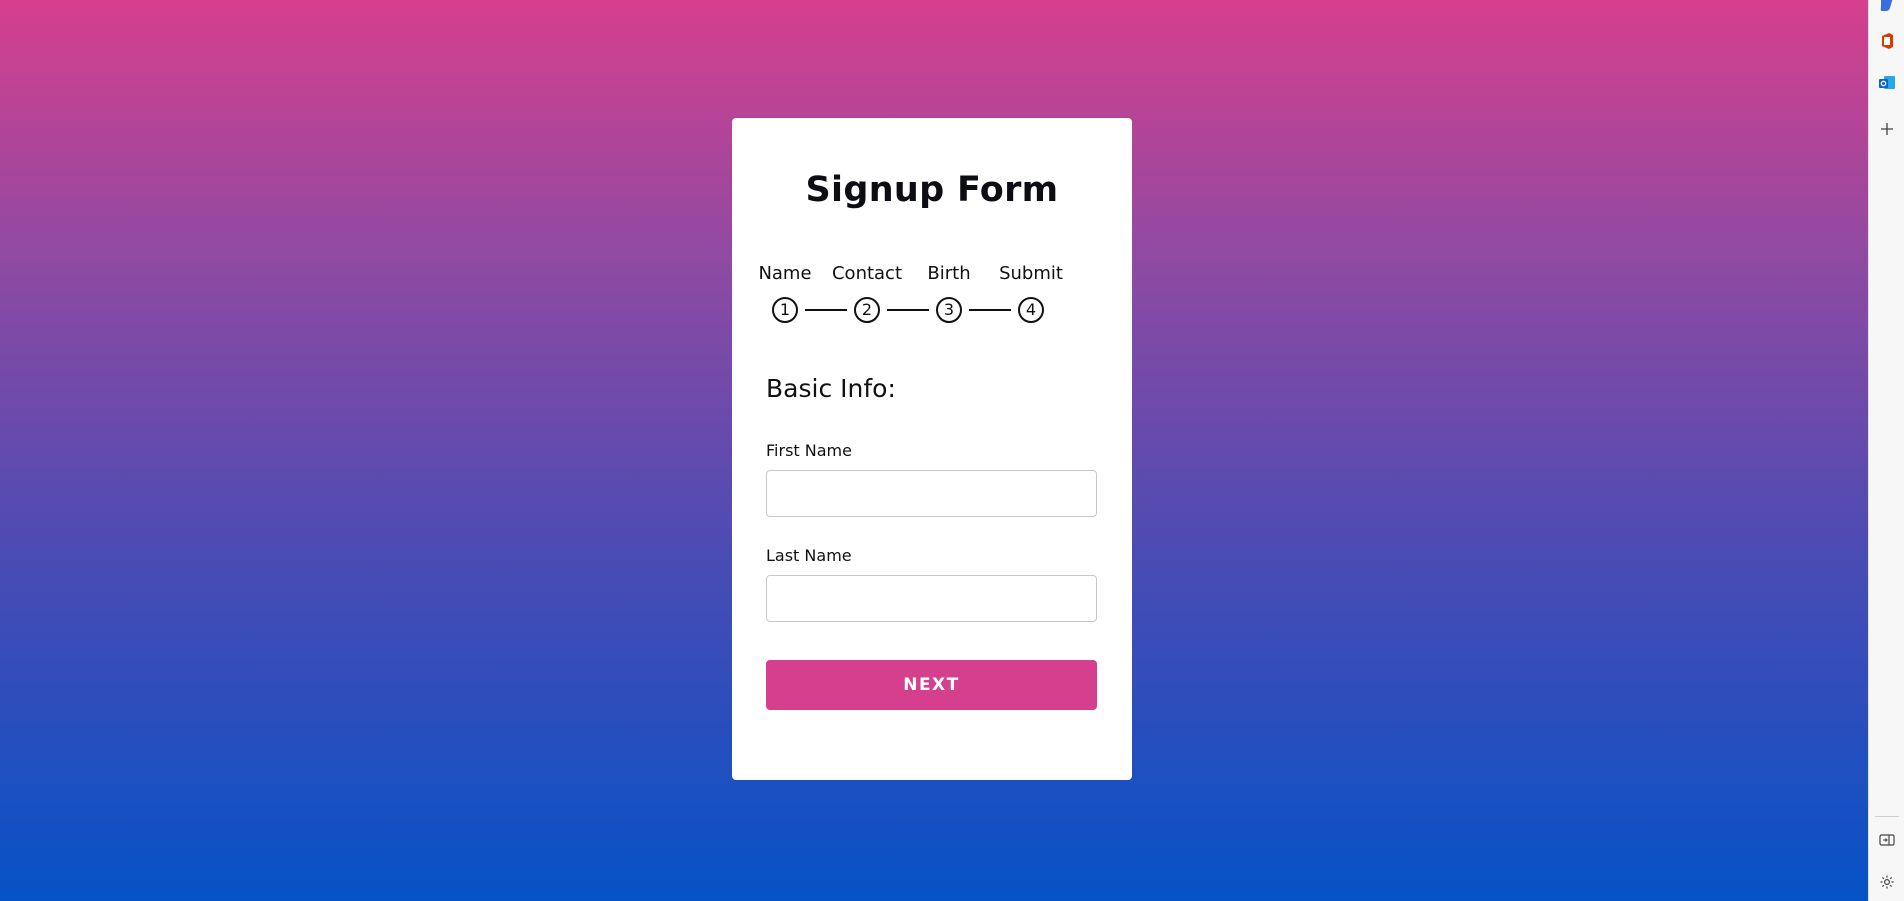 The width and height of the screenshot is (1904, 901). What do you see at coordinates (1887, 840) in the screenshot?
I see `sidebar-toggle-icon` at bounding box center [1887, 840].